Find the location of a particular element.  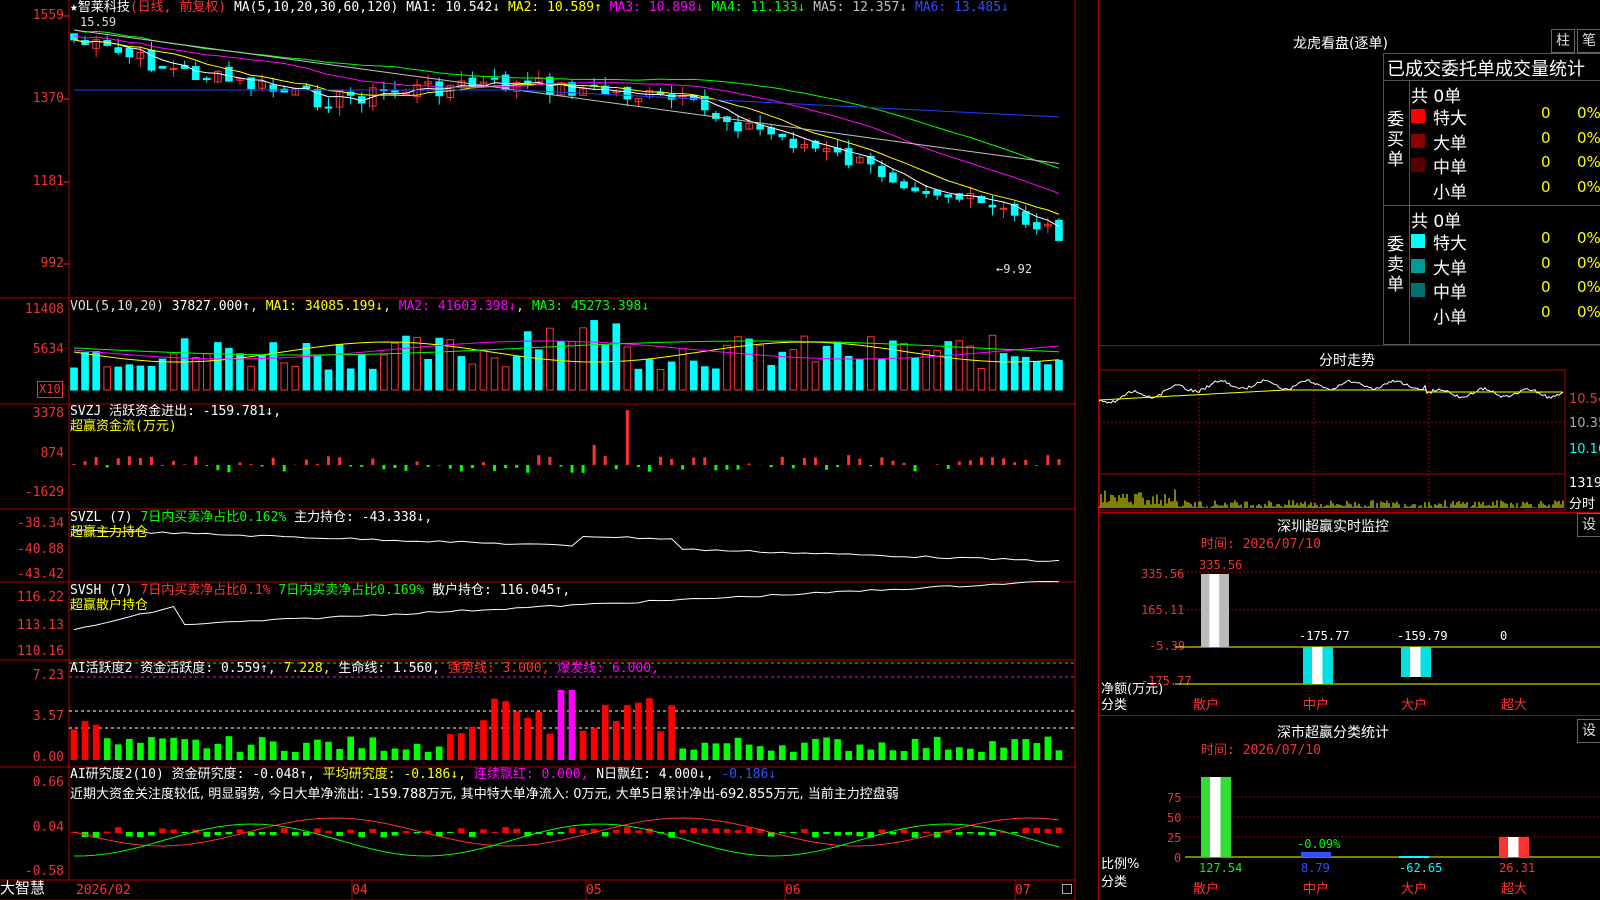

svzl-ratio: 7日内买卖净占比0.162% is located at coordinates (213, 517).